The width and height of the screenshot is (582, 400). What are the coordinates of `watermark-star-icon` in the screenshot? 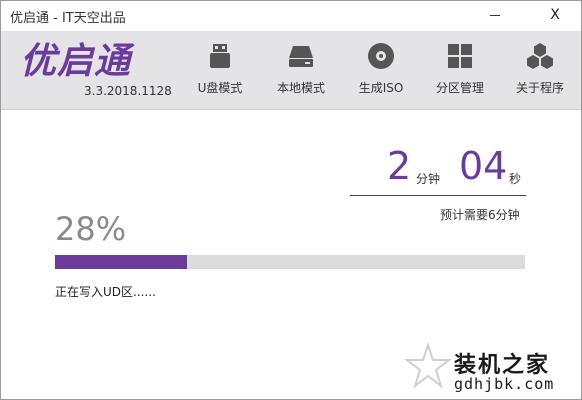 It's located at (428, 365).